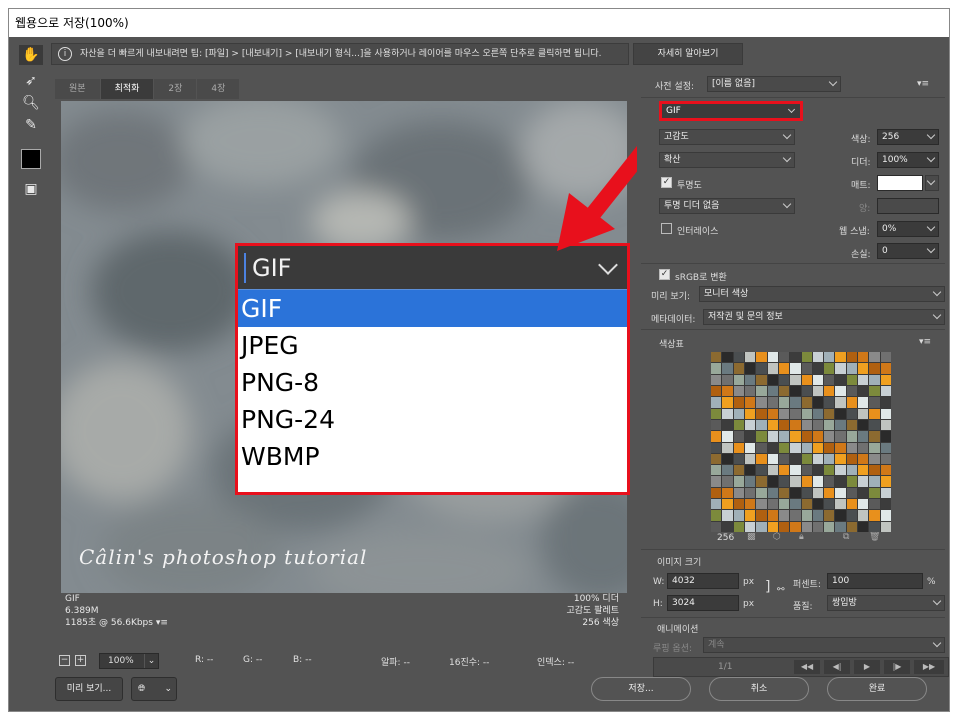  Describe the element at coordinates (175, 89) in the screenshot. I see `tab-2-up: 2장` at that location.